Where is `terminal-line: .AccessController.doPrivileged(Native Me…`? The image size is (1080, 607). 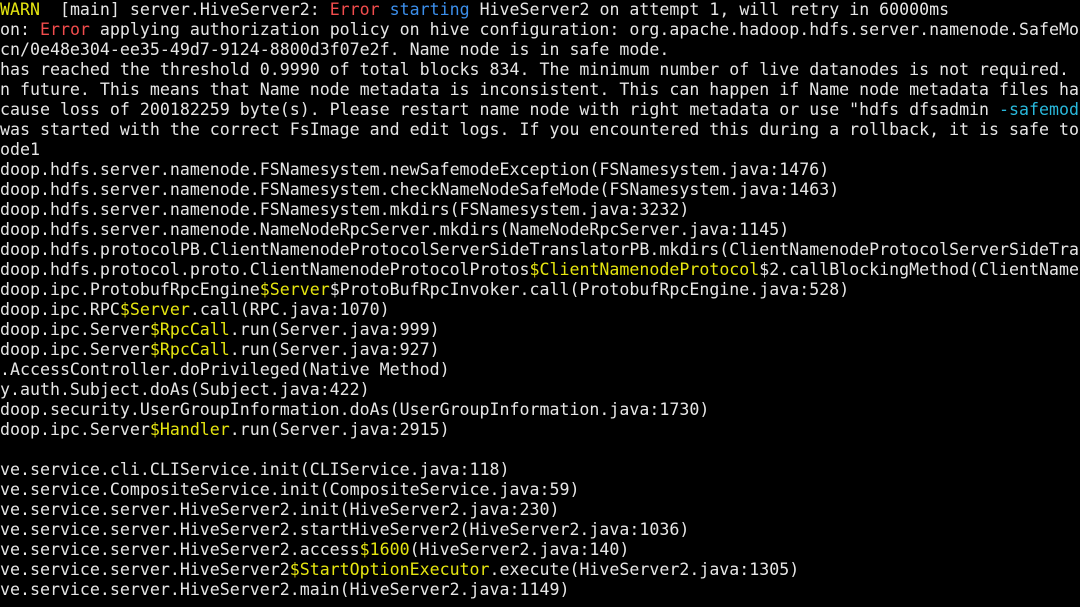
terminal-line: .AccessController.doPrivileged(Native Me… is located at coordinates (540, 370).